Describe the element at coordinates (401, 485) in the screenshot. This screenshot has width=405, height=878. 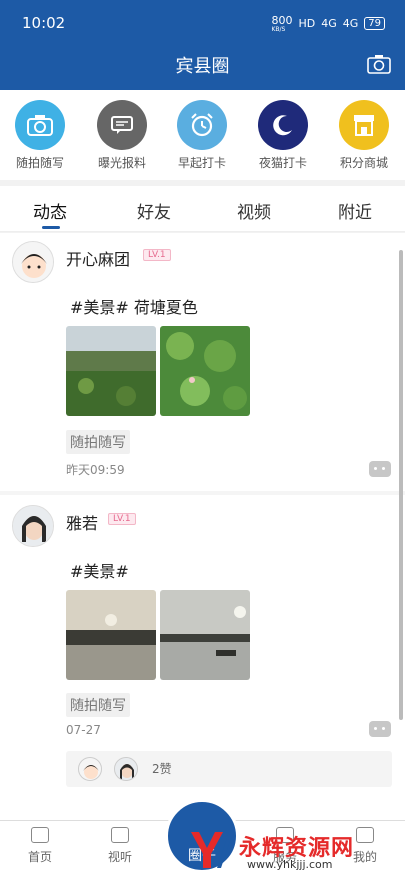
I see `scrollbar` at that location.